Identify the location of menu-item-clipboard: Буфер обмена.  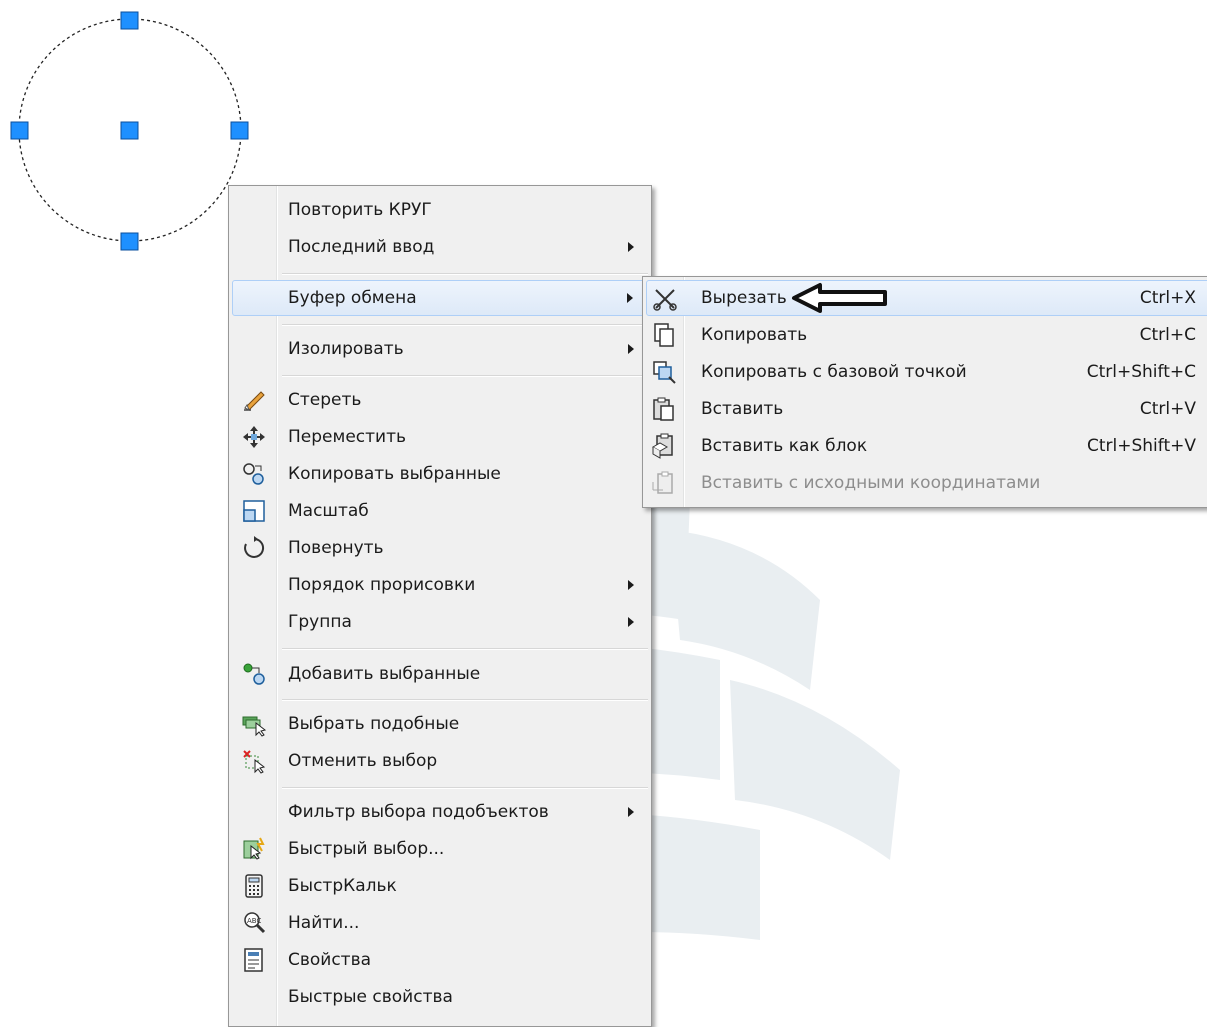
(440, 298).